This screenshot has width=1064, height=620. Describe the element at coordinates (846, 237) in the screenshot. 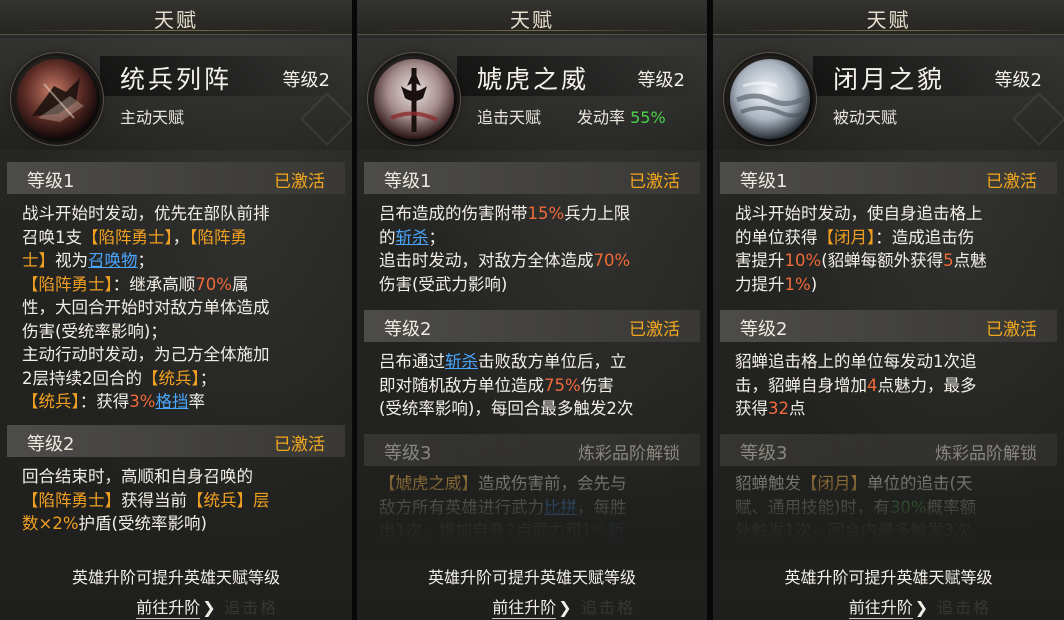

I see `text-segment: 【闭月】` at that location.